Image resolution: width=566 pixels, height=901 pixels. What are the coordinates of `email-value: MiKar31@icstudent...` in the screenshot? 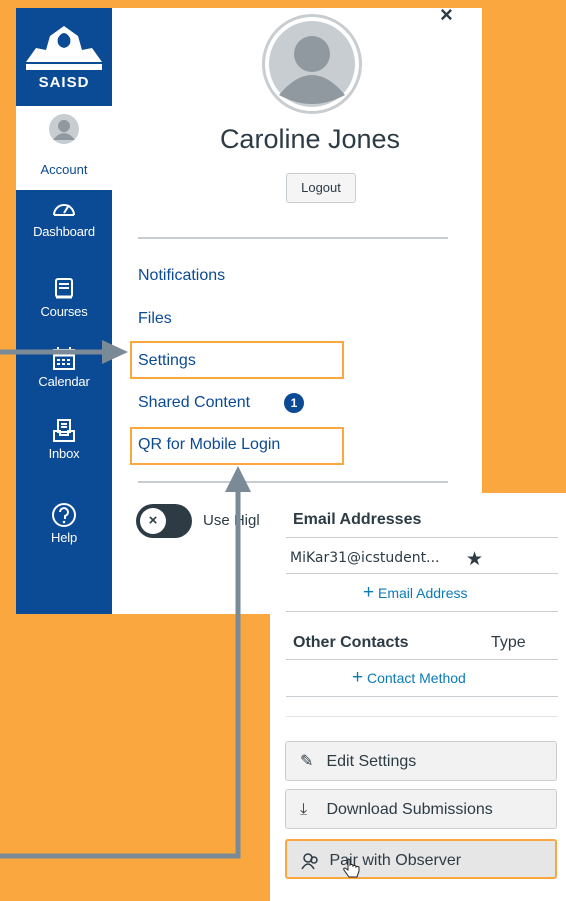 It's located at (365, 558).